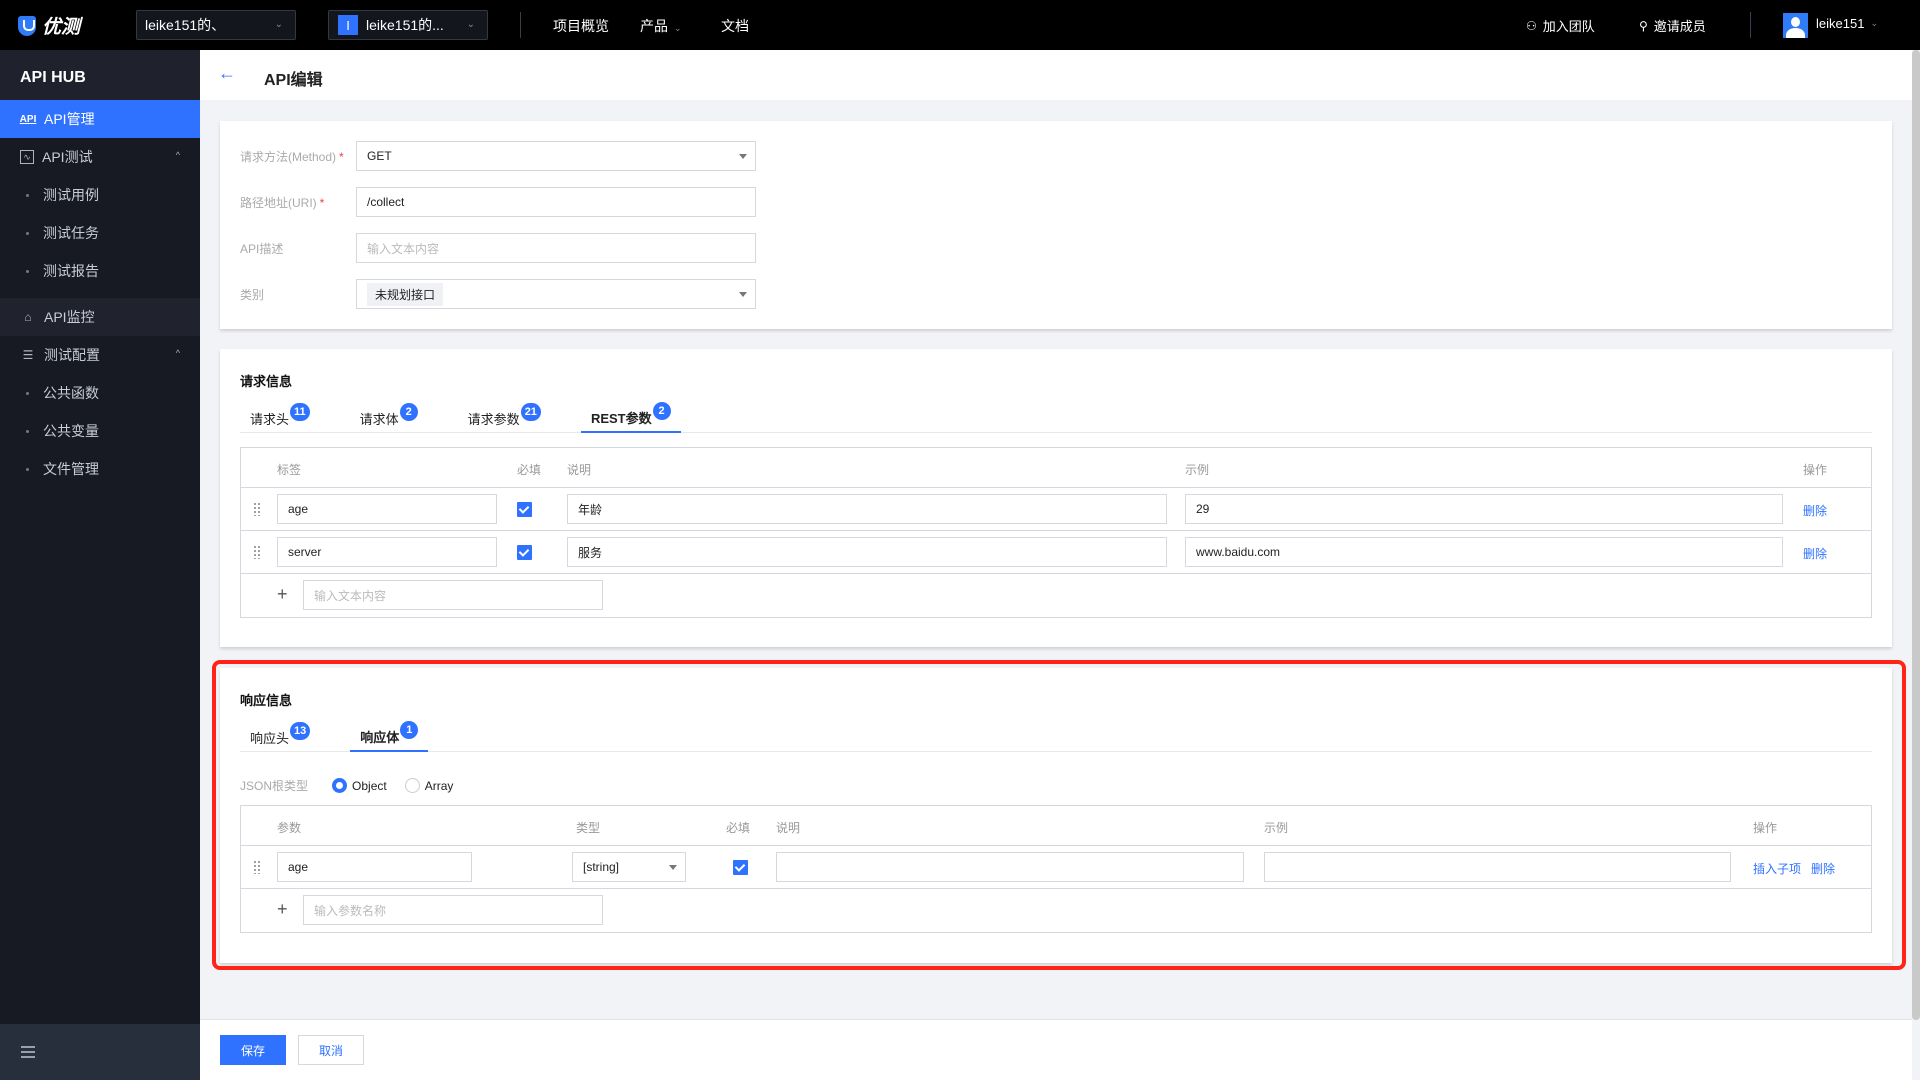 Image resolution: width=1920 pixels, height=1080 pixels. I want to click on param-type-select: [string], so click(629, 867).